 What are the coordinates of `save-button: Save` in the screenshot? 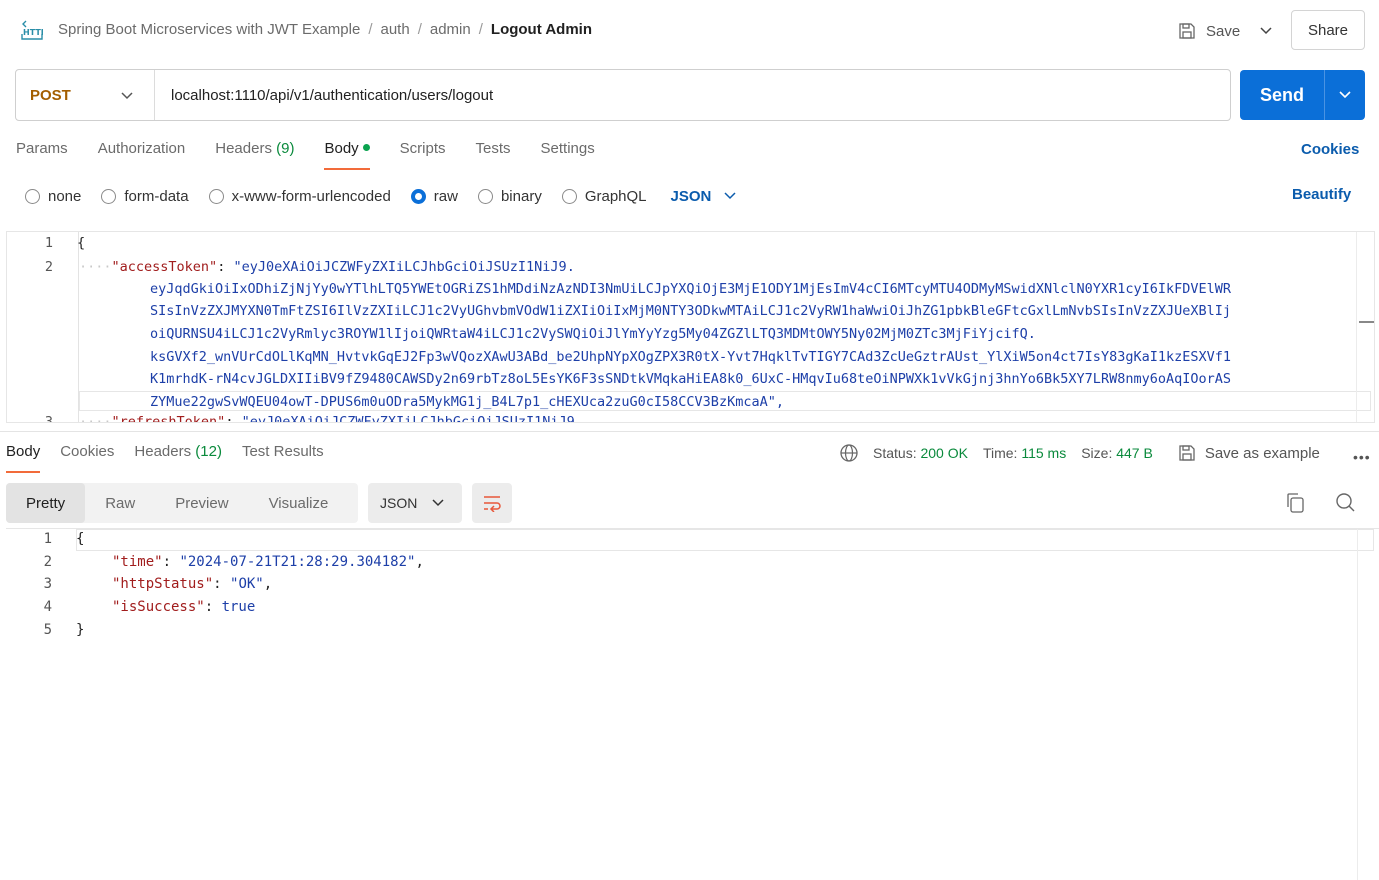 It's located at (1209, 31).